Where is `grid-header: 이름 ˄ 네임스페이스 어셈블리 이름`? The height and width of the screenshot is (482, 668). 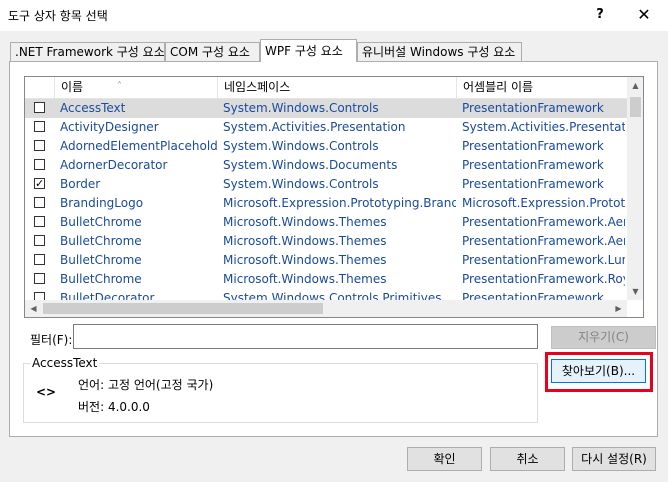
grid-header: 이름 ˄ 네임스페이스 어셈블리 이름 is located at coordinates (326, 88).